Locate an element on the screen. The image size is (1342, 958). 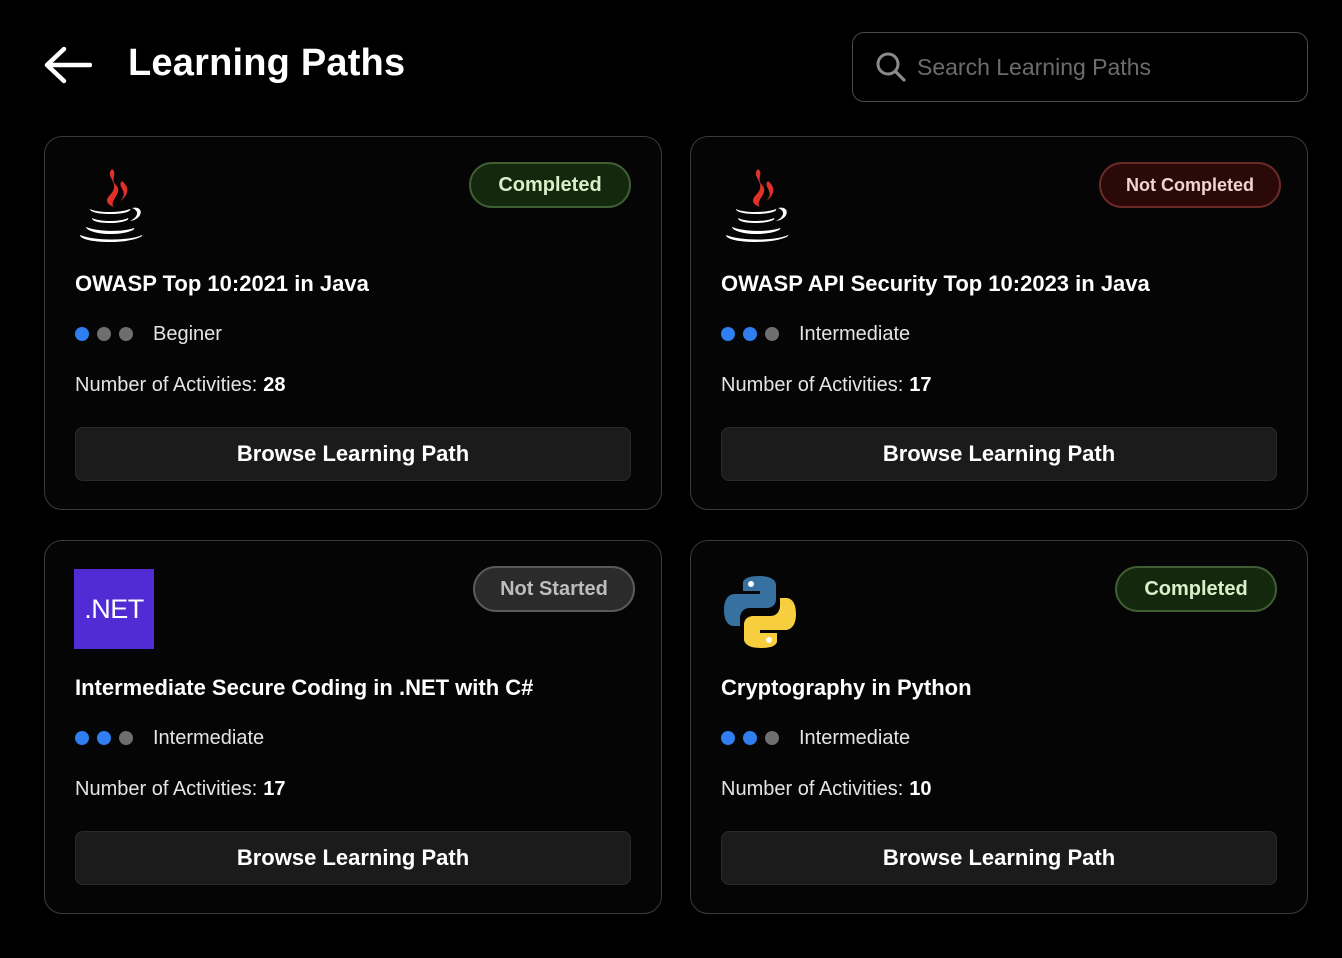
status-badge: Not Started is located at coordinates (554, 589).